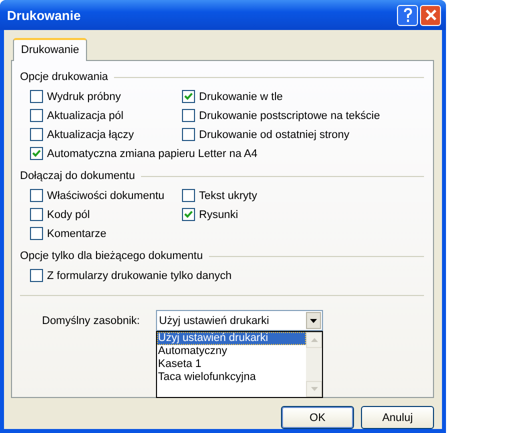 The image size is (512, 433). Describe the element at coordinates (50, 49) in the screenshot. I see `tab: Drukowanie` at that location.